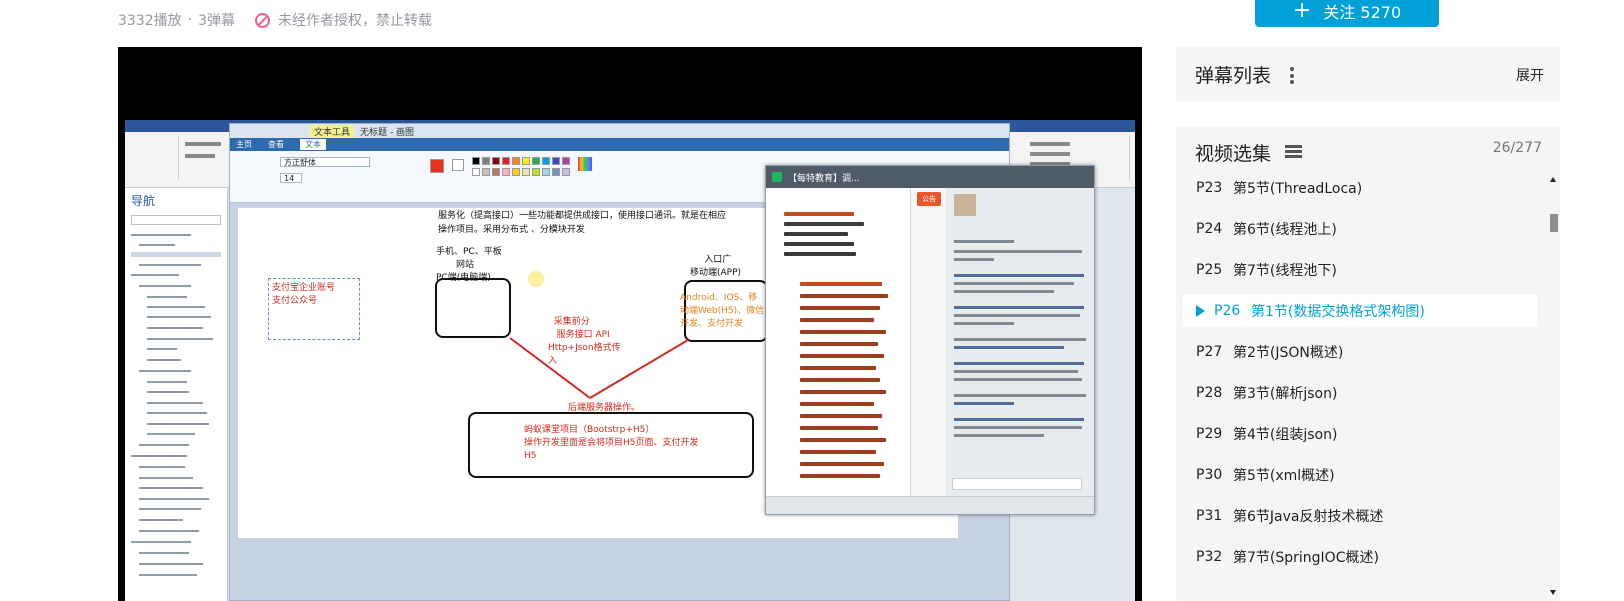 The height and width of the screenshot is (601, 1624). What do you see at coordinates (1285, 434) in the screenshot?
I see `episode-title: 第4节(组装json)` at bounding box center [1285, 434].